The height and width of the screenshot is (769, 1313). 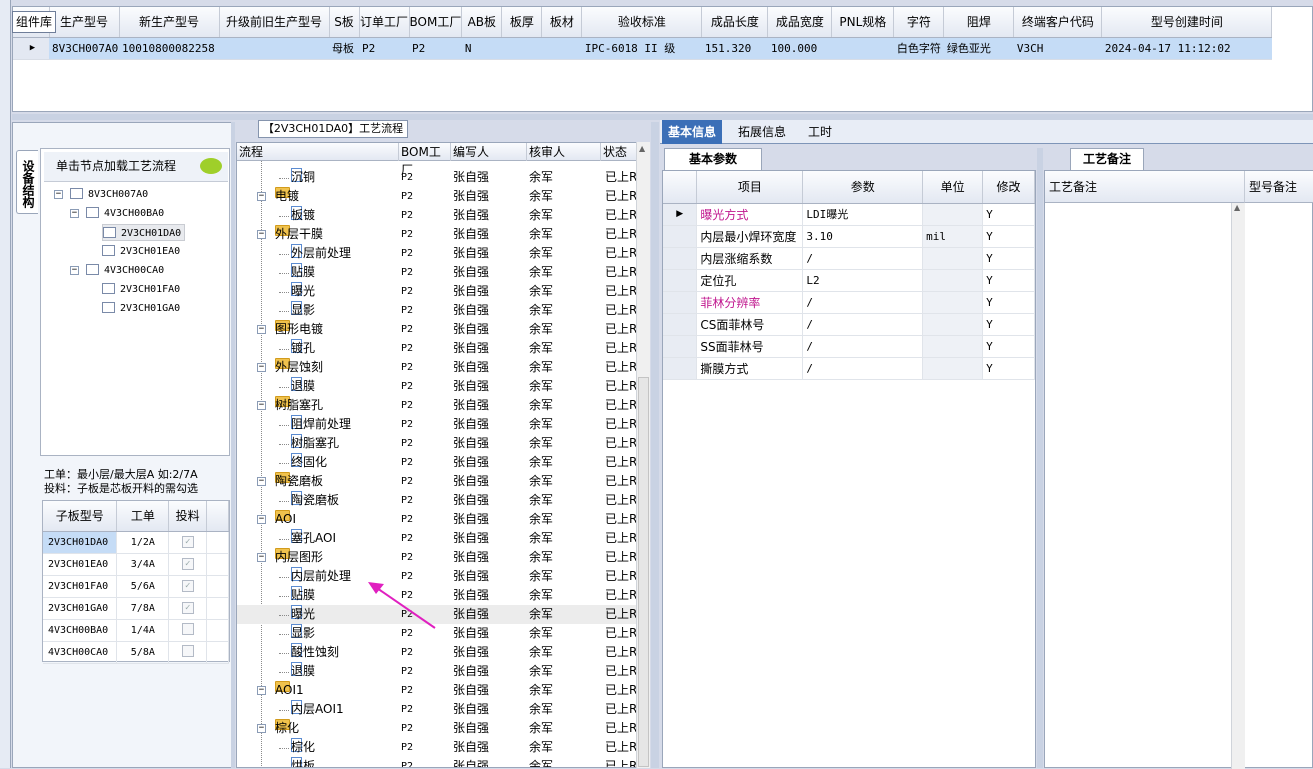 What do you see at coordinates (1187, 22) in the screenshot?
I see `column-header: 型号创建时间` at bounding box center [1187, 22].